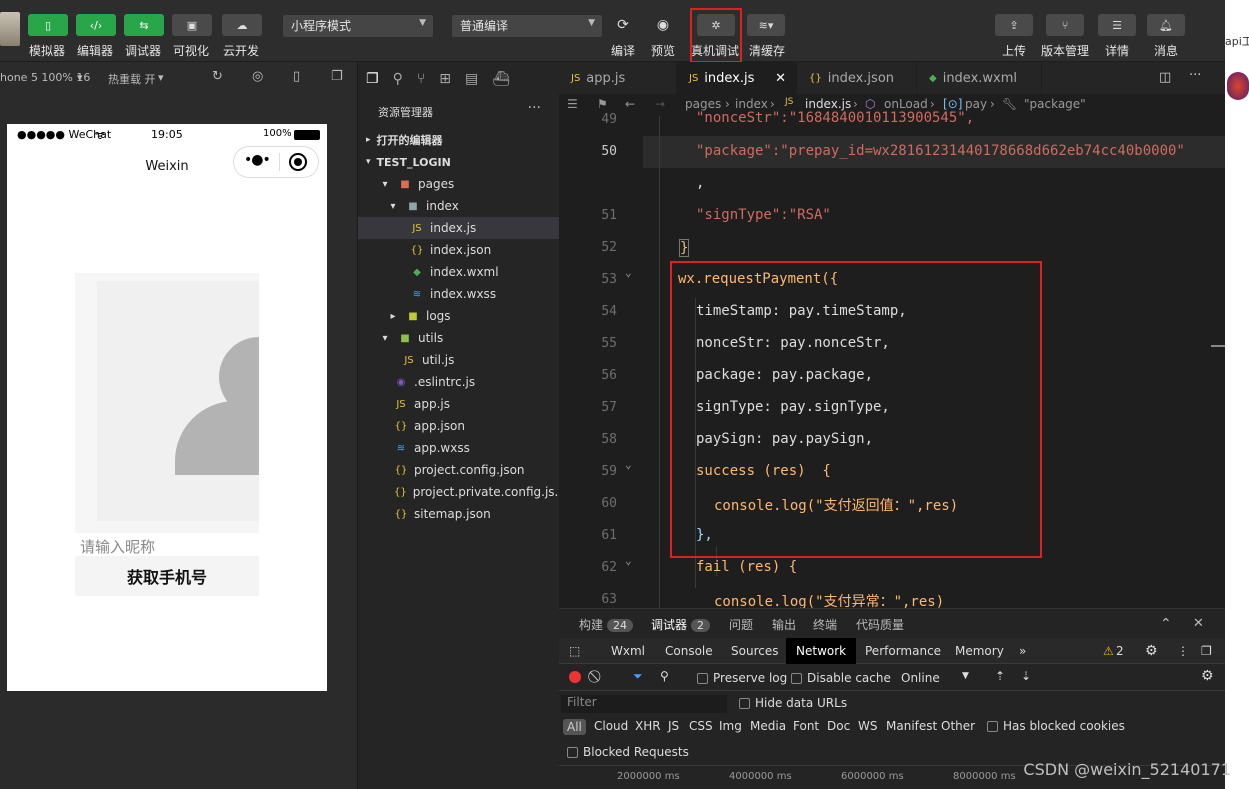 The image size is (1249, 789). What do you see at coordinates (257, 76) in the screenshot?
I see `stop-icon: ◎` at bounding box center [257, 76].